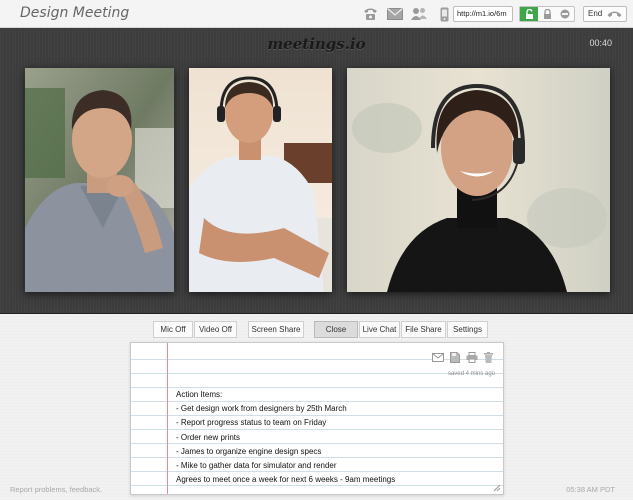  I want to click on mobile-icon, so click(444, 14).